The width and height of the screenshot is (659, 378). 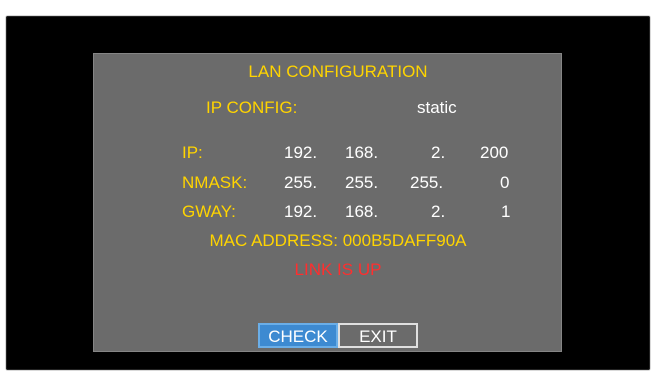 What do you see at coordinates (215, 182) in the screenshot?
I see `netmask-label: NMASK:` at bounding box center [215, 182].